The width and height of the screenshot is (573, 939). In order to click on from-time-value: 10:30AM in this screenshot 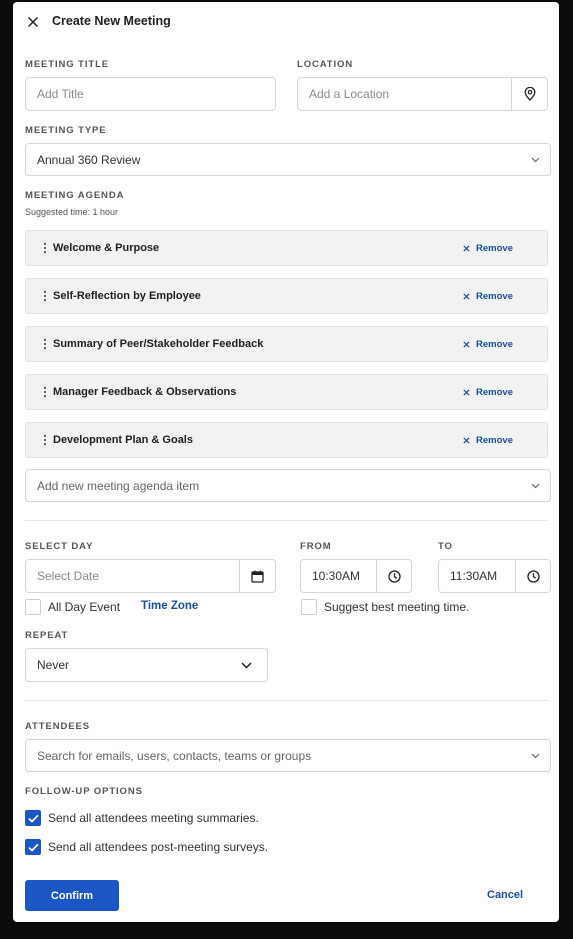, I will do `click(336, 576)`.